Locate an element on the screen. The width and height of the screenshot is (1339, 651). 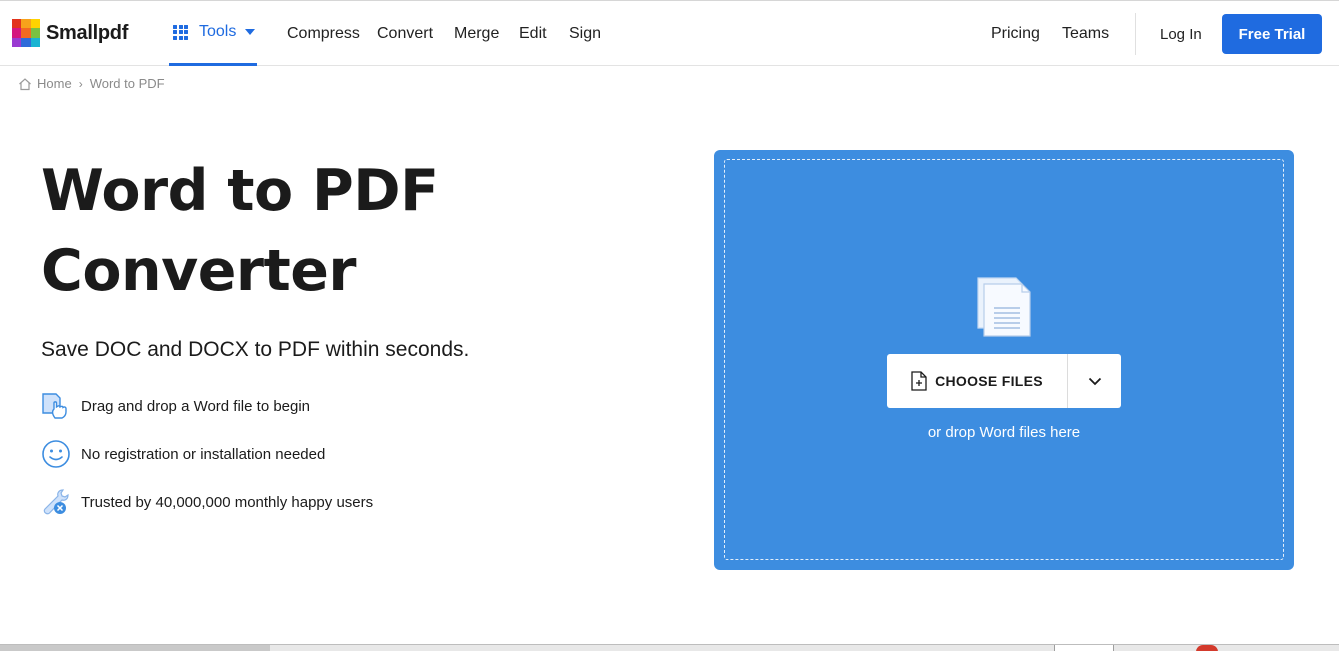
feature-text: No registration or installation needed is located at coordinates (203, 454).